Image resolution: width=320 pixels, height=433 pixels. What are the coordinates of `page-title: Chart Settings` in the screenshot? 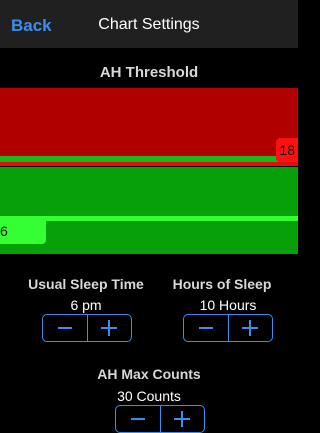 It's located at (149, 24).